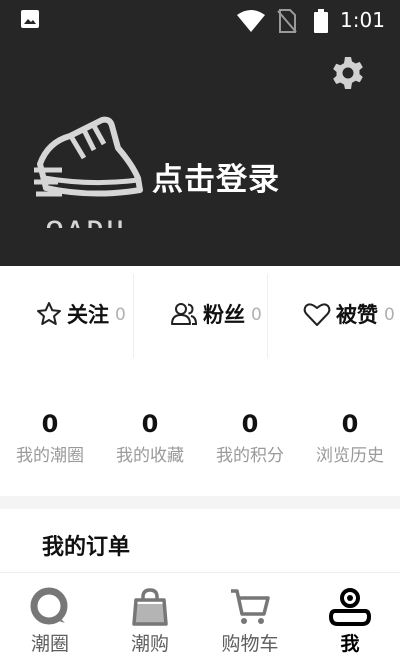 Image resolution: width=400 pixels, height=666 pixels. What do you see at coordinates (49, 644) in the screenshot?
I see `tab-label: 潮圈` at bounding box center [49, 644].